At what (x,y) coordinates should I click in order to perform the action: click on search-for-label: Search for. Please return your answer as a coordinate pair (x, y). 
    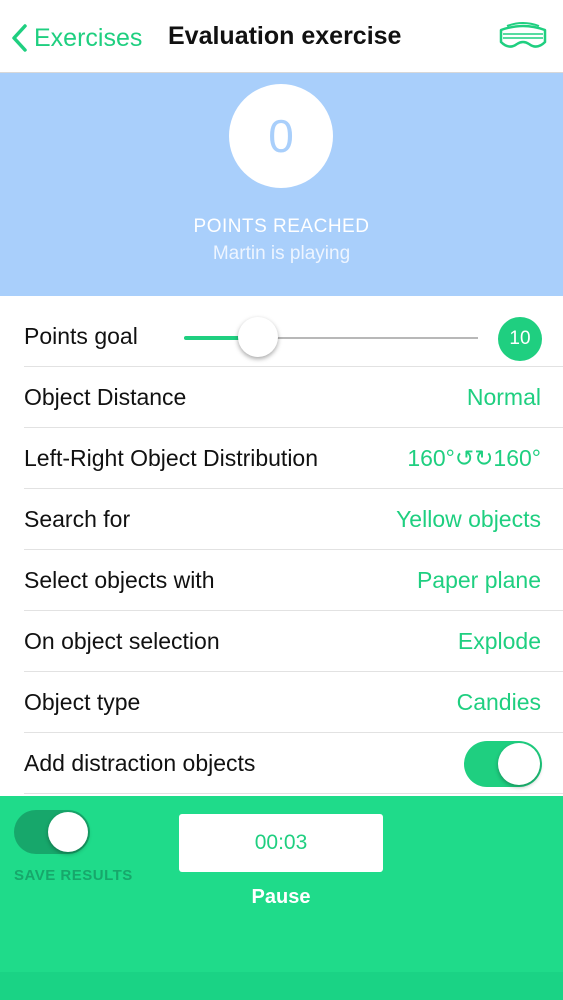
    Looking at the image, I should click on (77, 519).